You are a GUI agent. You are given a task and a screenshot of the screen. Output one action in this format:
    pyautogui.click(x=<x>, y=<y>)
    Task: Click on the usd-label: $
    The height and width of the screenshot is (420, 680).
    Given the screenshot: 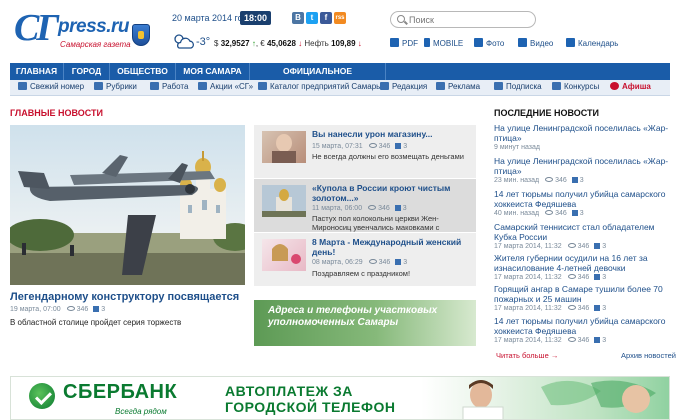 What is the action you would take?
    pyautogui.click(x=216, y=43)
    